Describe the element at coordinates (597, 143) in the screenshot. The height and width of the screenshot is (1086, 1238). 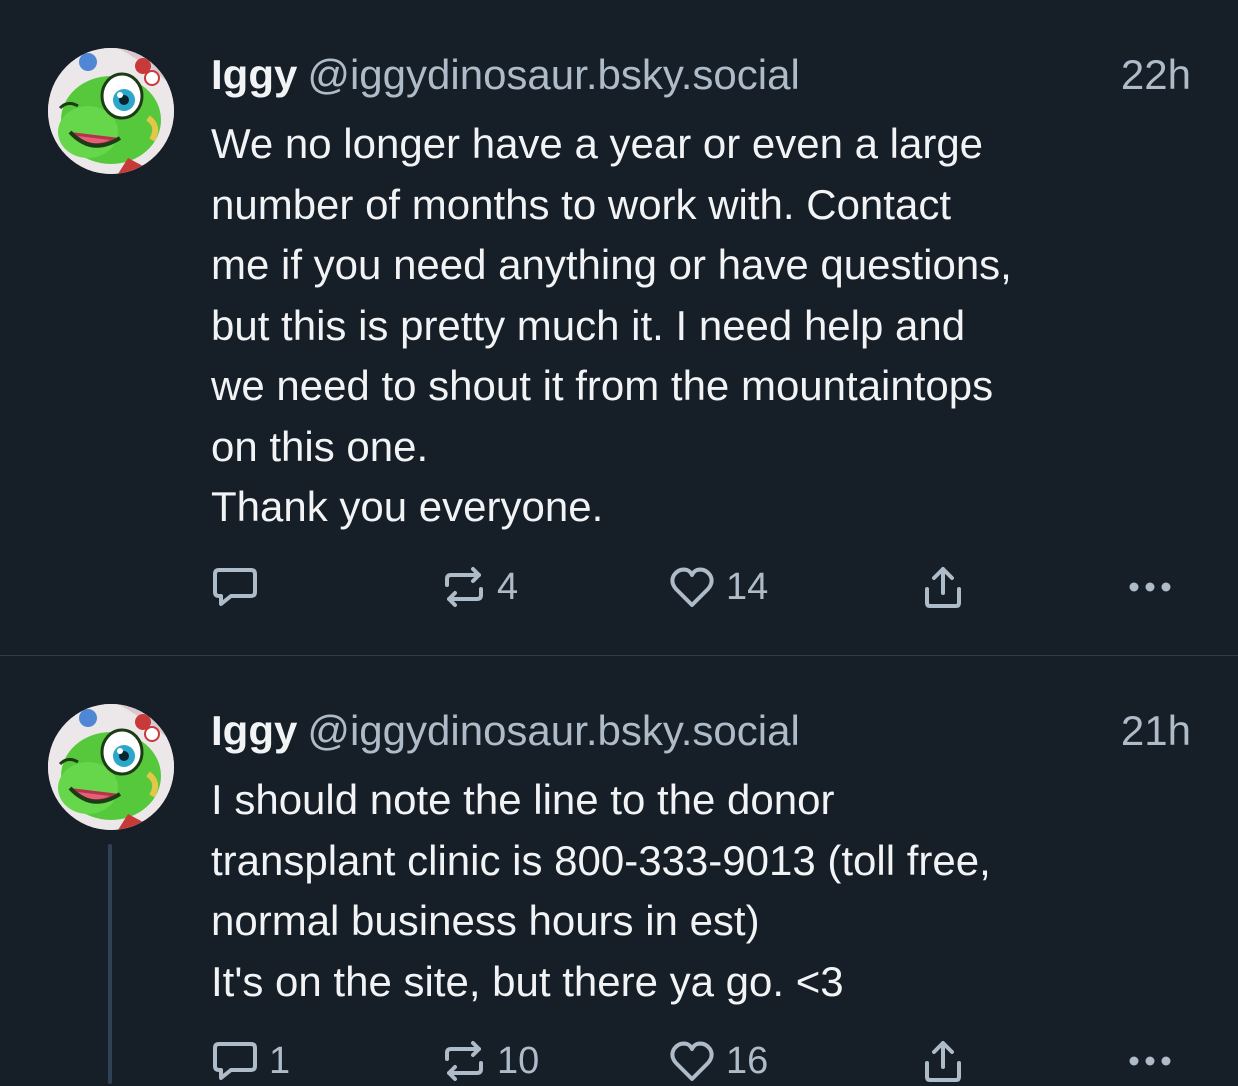
I see `post-text-line: We no longer have a year or even a large` at that location.